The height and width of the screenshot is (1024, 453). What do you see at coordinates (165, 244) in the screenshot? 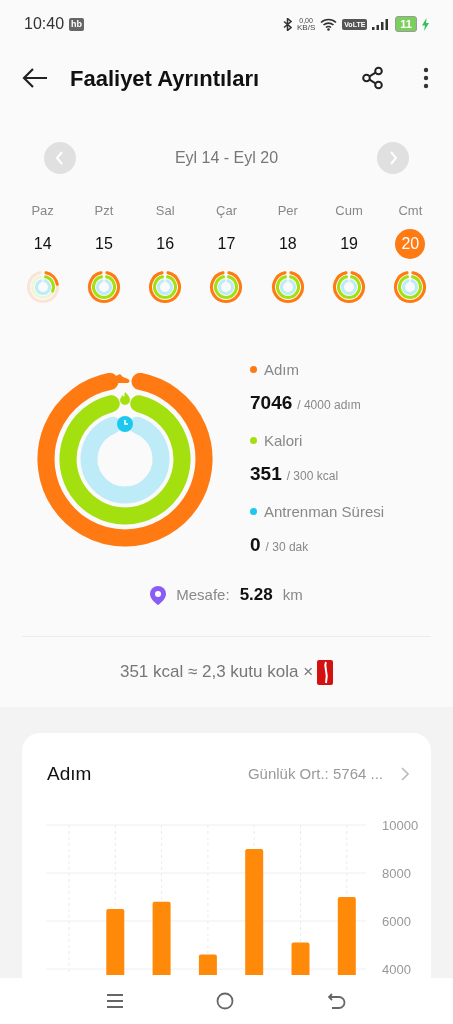
I see `day-button: 16` at bounding box center [165, 244].